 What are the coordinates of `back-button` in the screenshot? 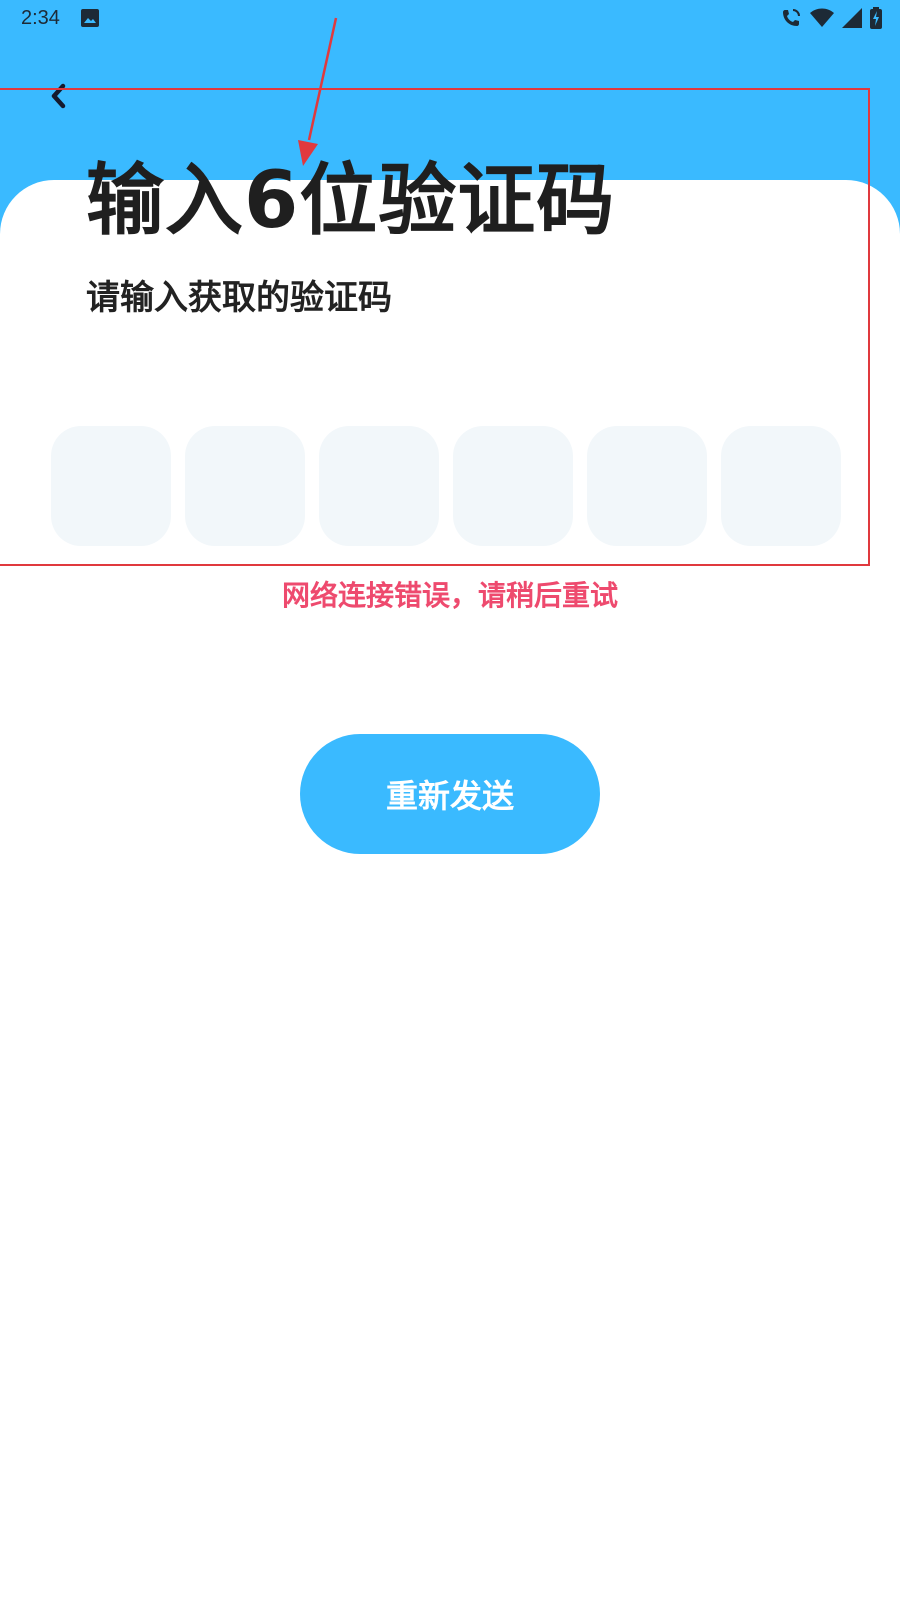 It's located at (58, 96).